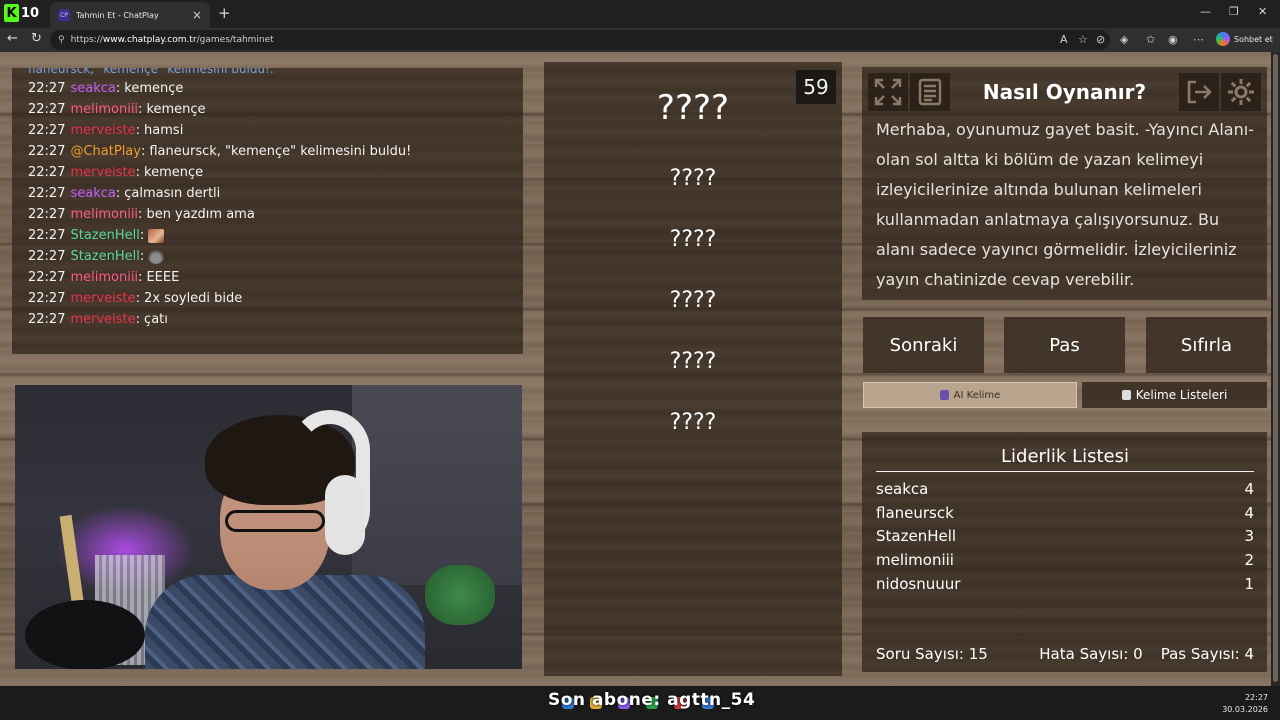 The image size is (1280, 720). I want to click on browser-tab: CP Tahmin Et - ChatPlay ×, so click(130, 15).